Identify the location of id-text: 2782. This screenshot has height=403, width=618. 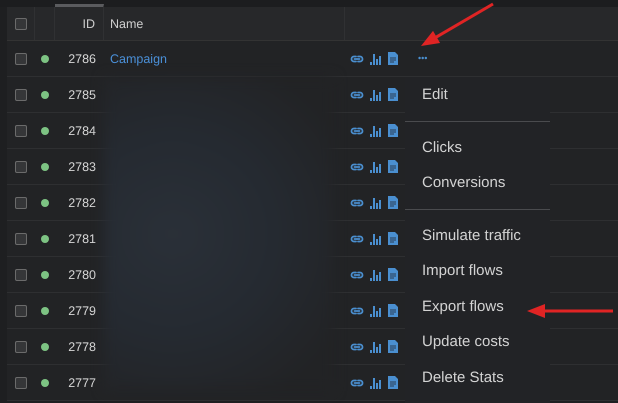
(82, 203).